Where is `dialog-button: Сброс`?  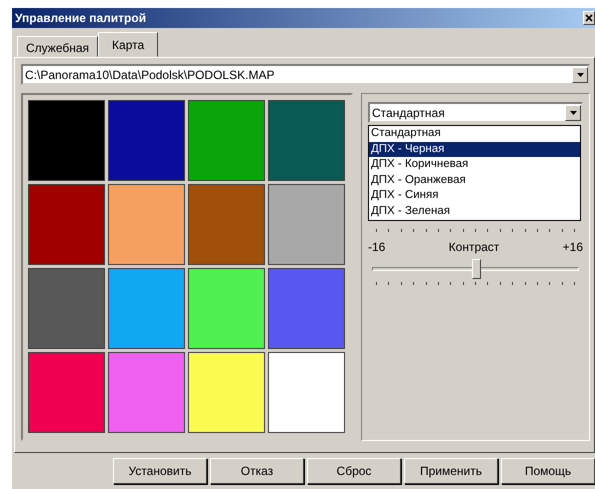
dialog-button: Сброс is located at coordinates (354, 471).